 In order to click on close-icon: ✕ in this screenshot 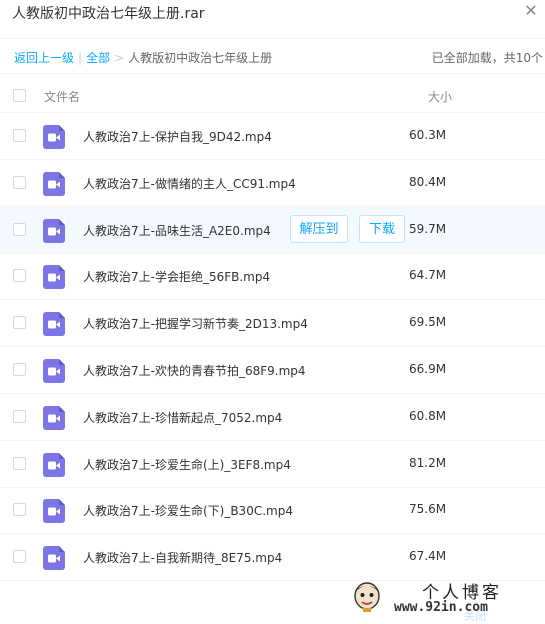, I will do `click(531, 11)`.